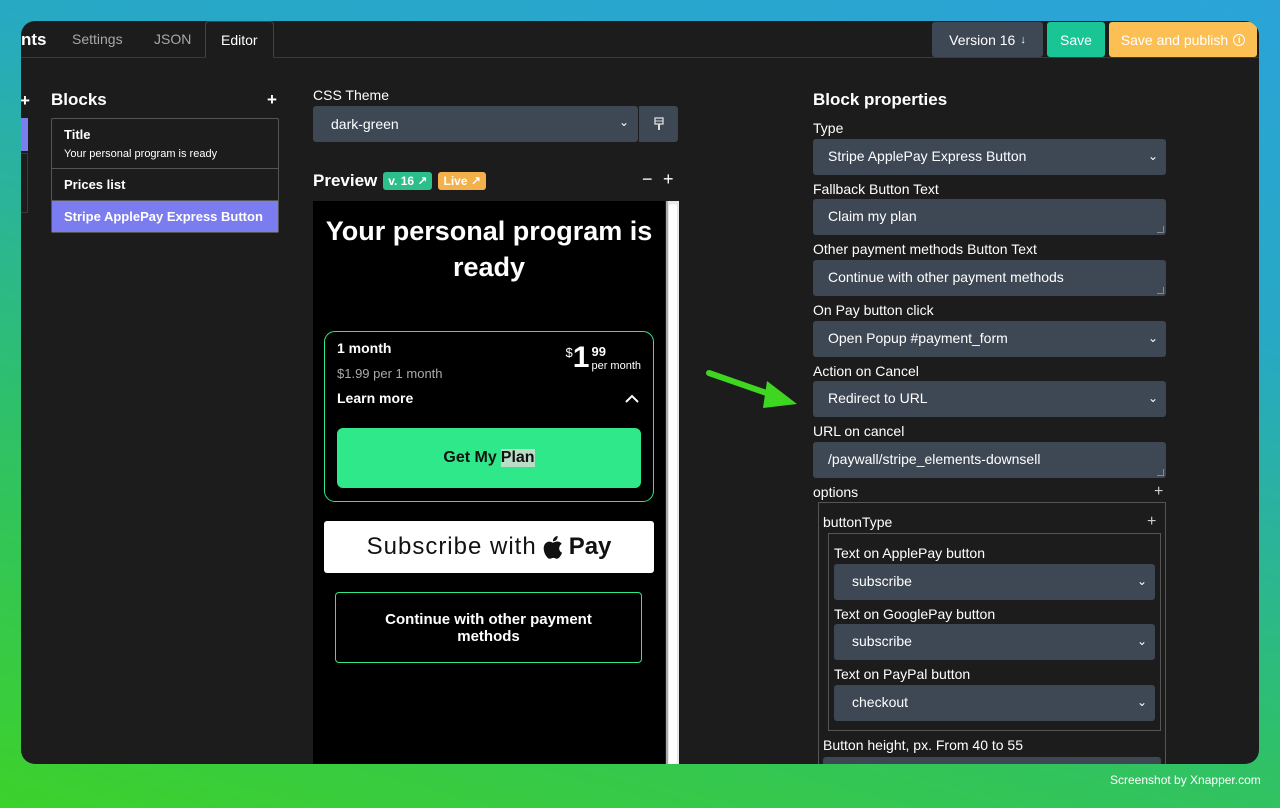  I want to click on green-arrow-annotation, so click(751, 389).